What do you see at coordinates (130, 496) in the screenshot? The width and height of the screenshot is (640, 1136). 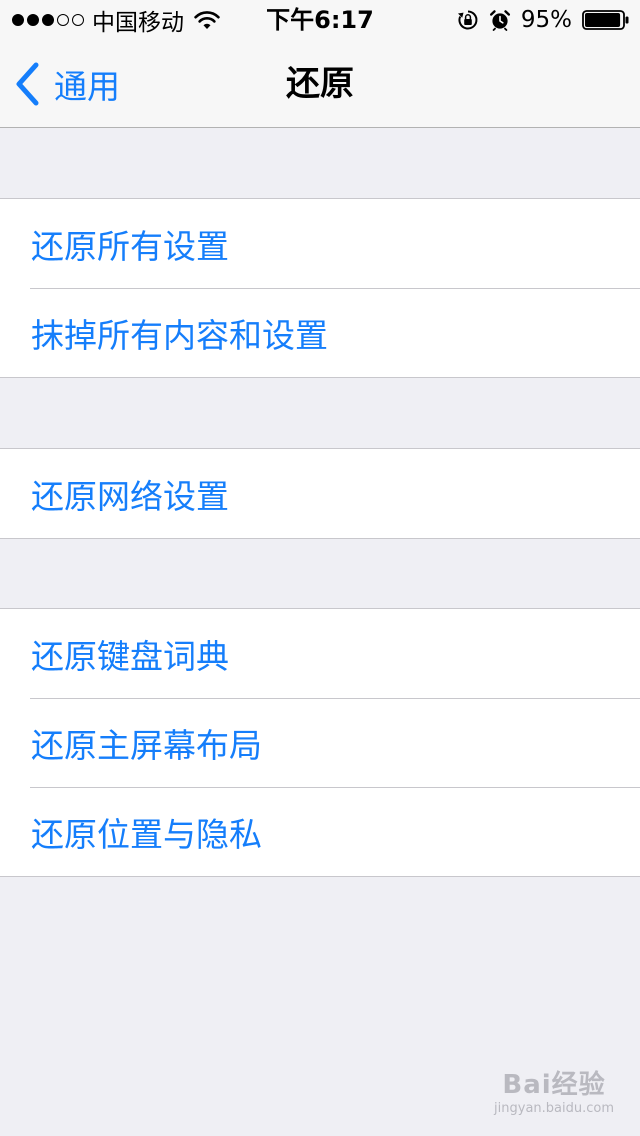 I see `cell-label: 还原网络设置` at bounding box center [130, 496].